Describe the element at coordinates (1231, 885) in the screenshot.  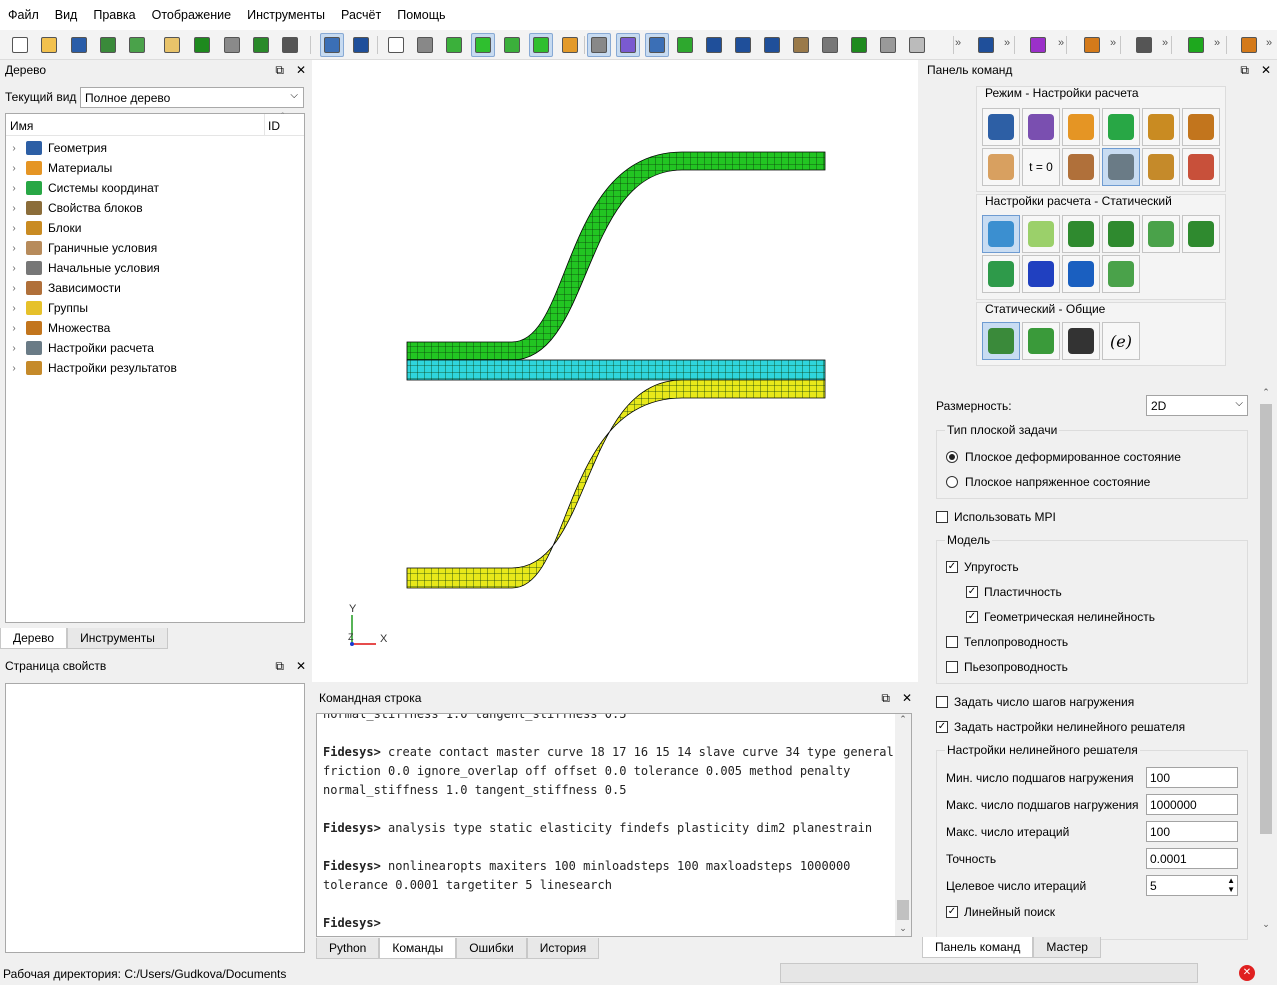
I see `spin-arrows-icon: ▲ ▼` at that location.